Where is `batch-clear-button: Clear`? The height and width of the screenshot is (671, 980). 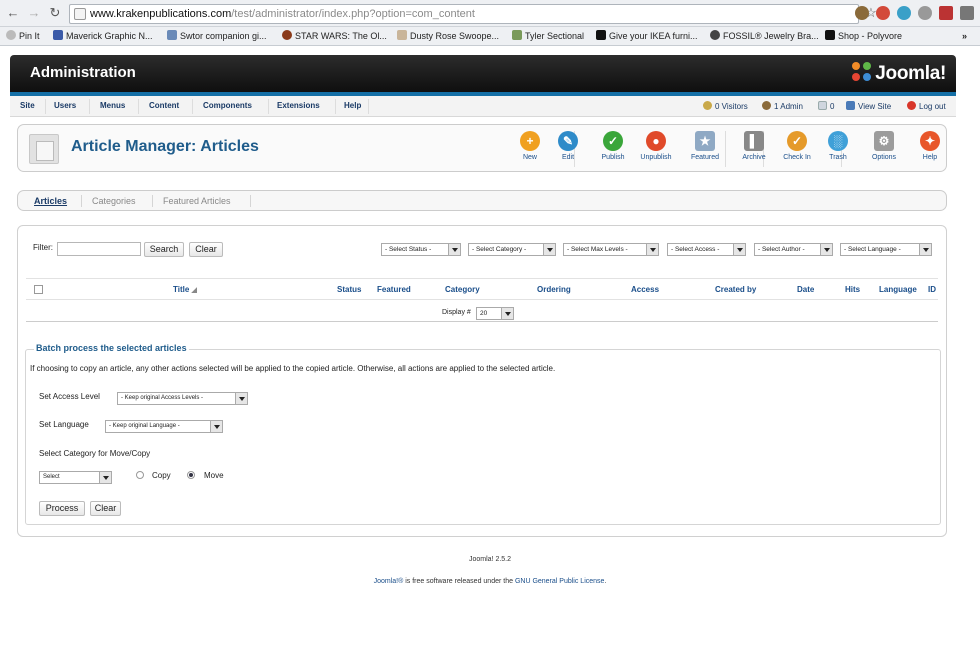
batch-clear-button: Clear is located at coordinates (105, 508).